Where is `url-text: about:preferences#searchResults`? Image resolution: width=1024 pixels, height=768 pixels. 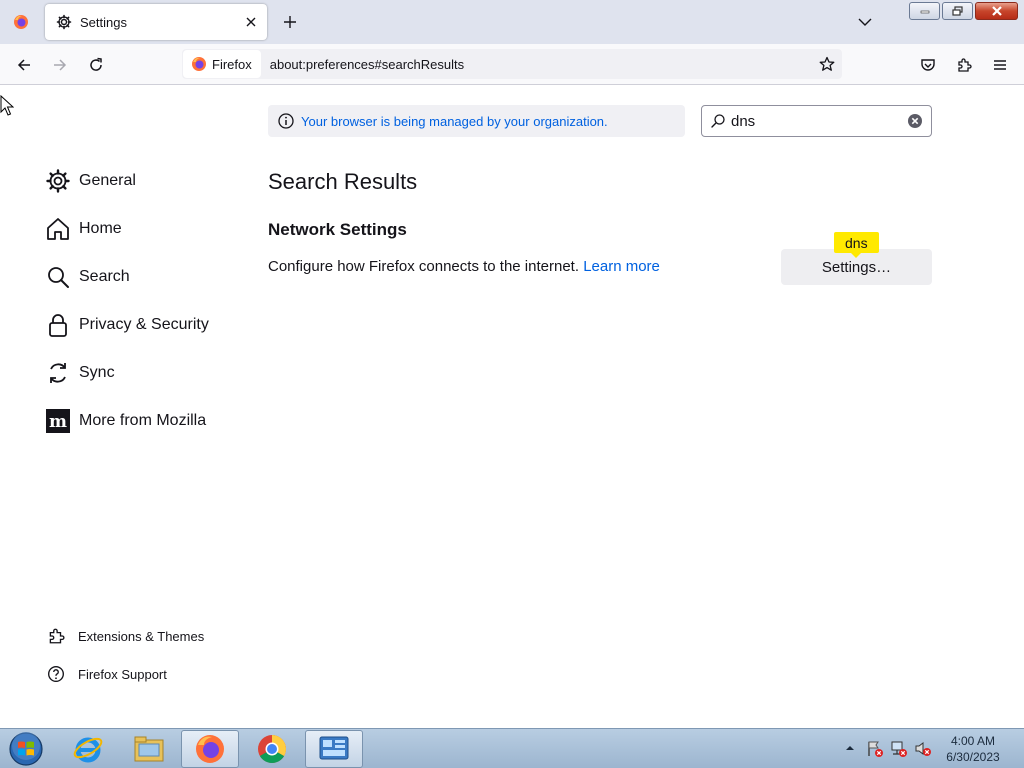 url-text: about:preferences#searchResults is located at coordinates (541, 64).